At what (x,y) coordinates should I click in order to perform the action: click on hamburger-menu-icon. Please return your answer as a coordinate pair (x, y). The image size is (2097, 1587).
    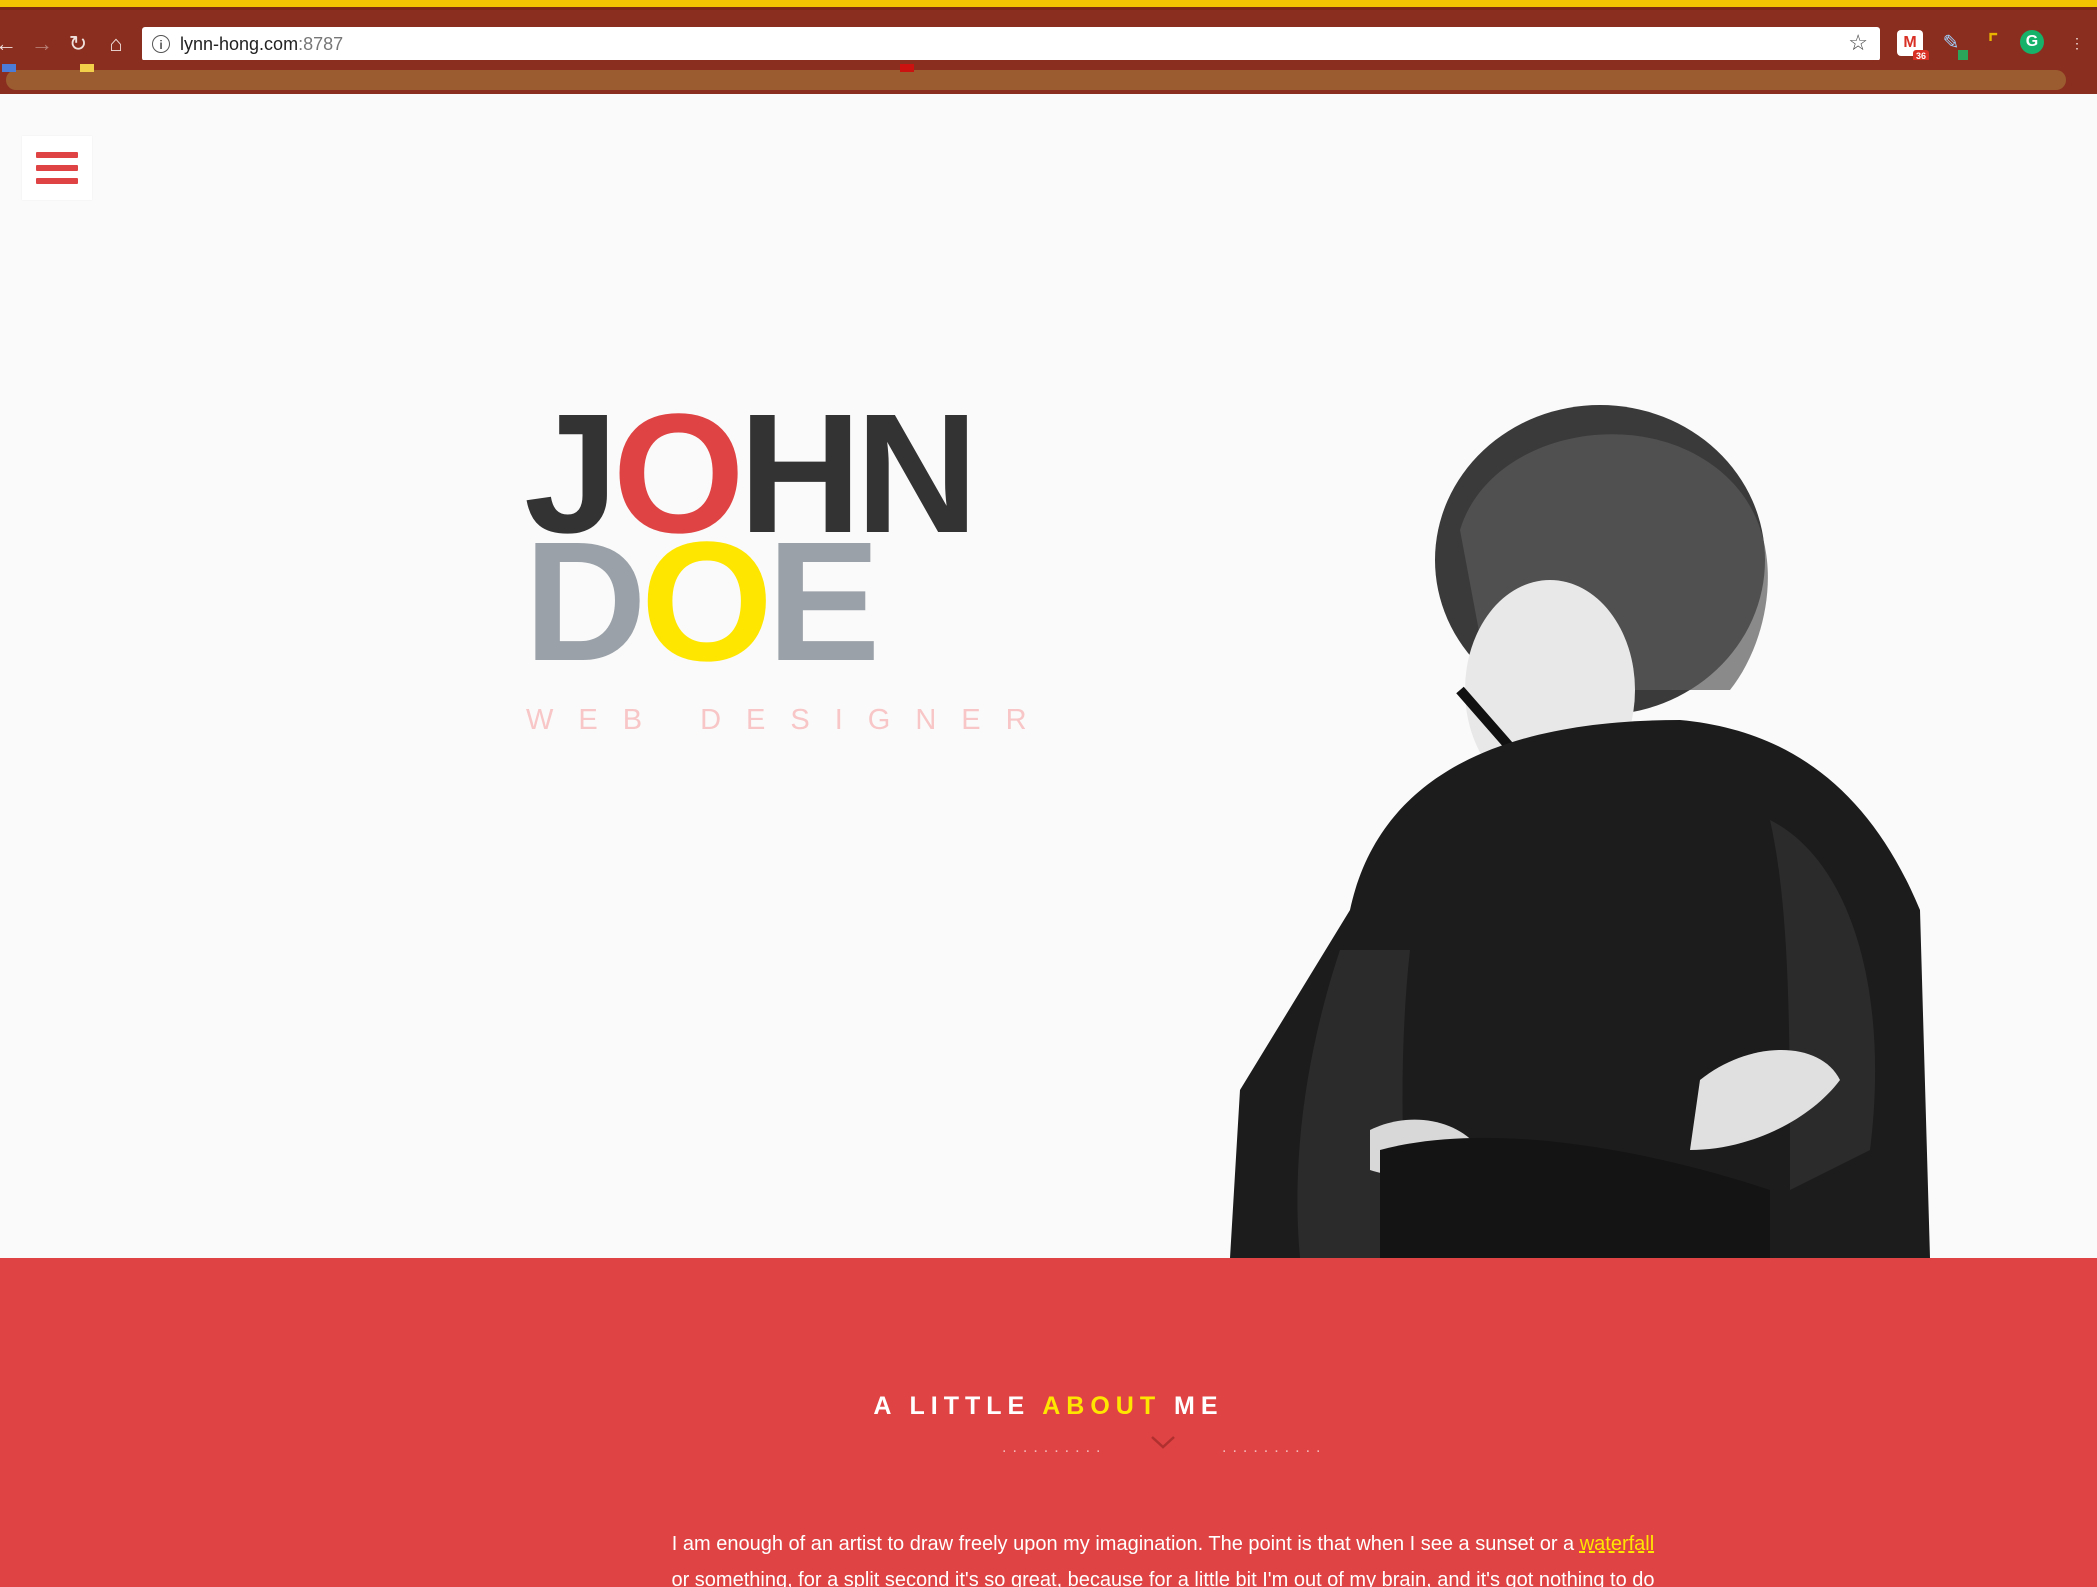
    Looking at the image, I should click on (57, 168).